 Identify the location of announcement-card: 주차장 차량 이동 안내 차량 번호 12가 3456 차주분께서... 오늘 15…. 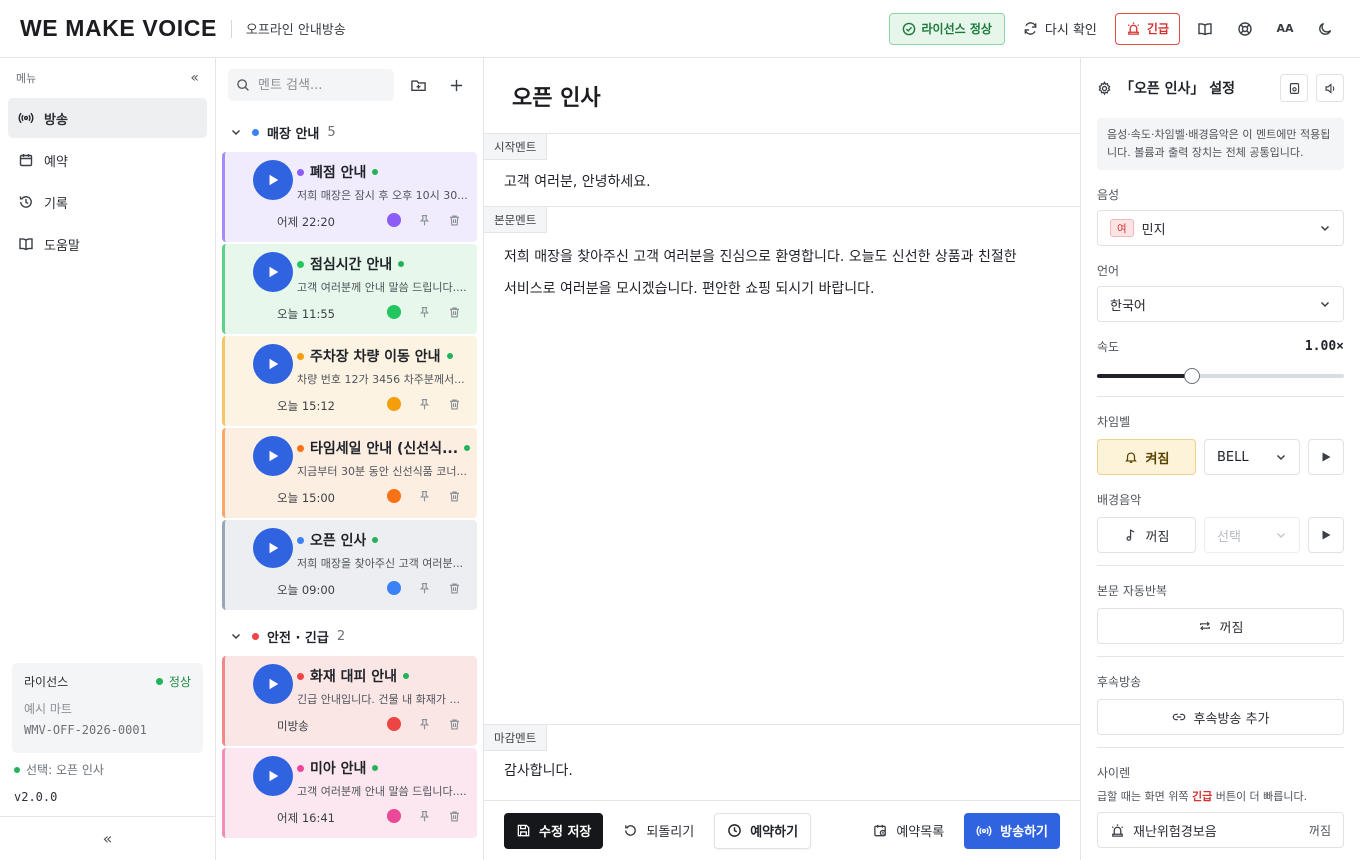
(349, 381).